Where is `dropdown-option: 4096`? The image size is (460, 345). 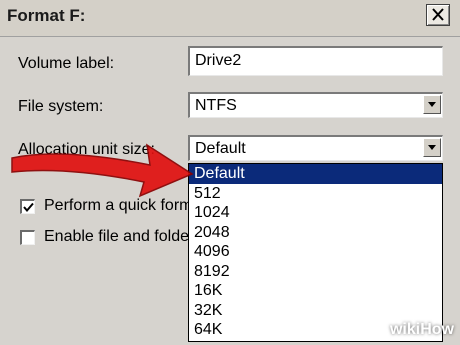
dropdown-option: 4096 is located at coordinates (315, 252).